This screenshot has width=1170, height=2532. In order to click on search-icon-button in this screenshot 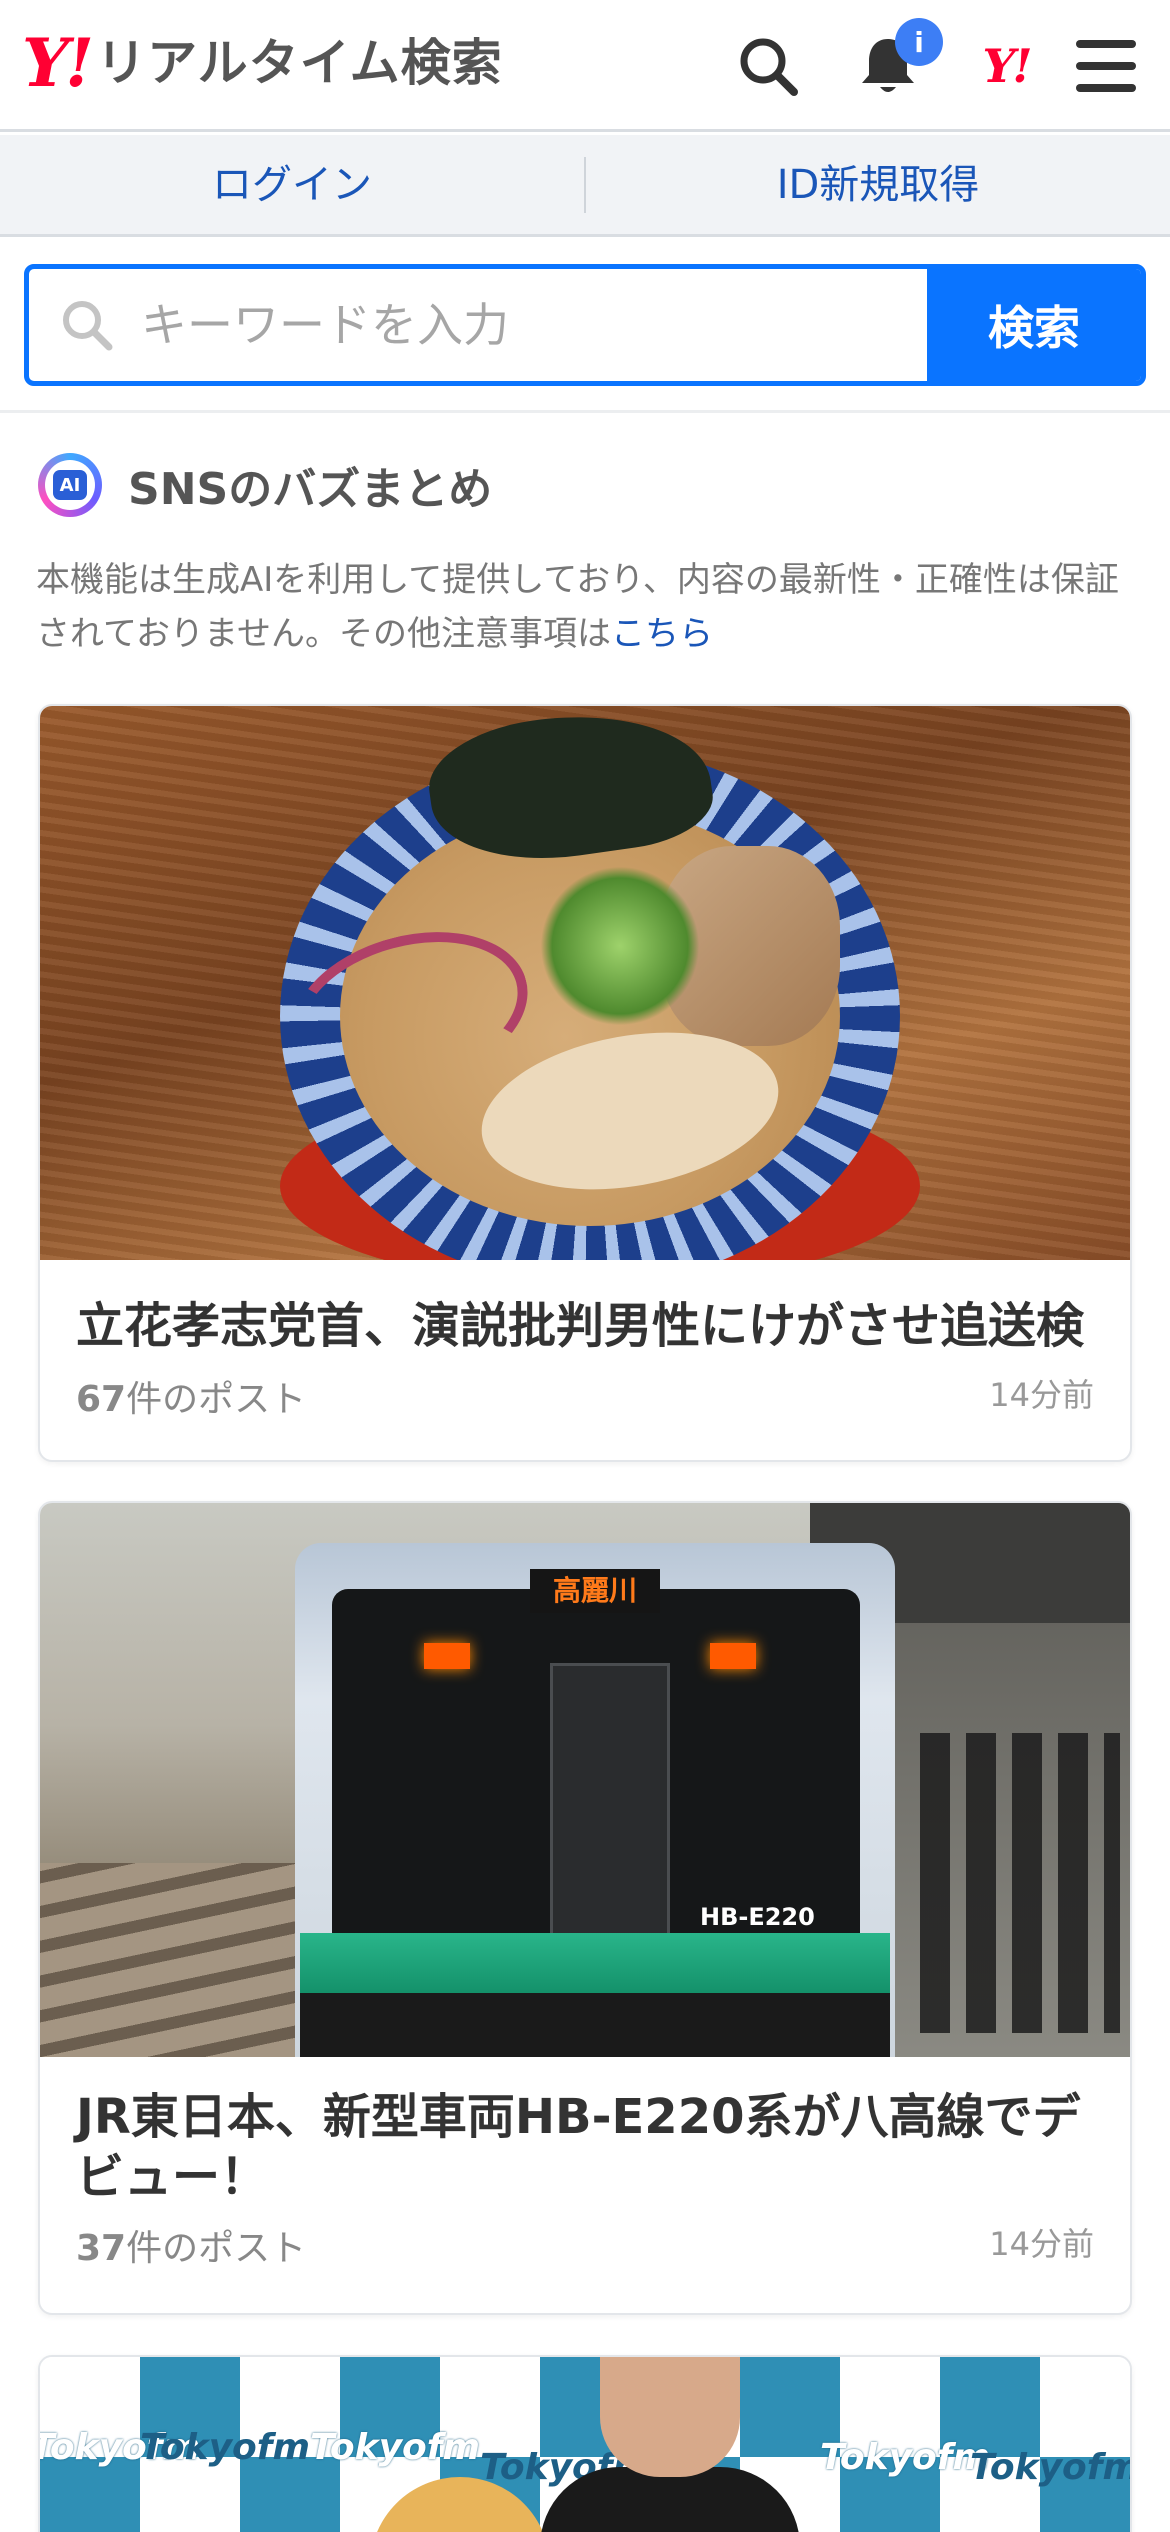, I will do `click(768, 66)`.